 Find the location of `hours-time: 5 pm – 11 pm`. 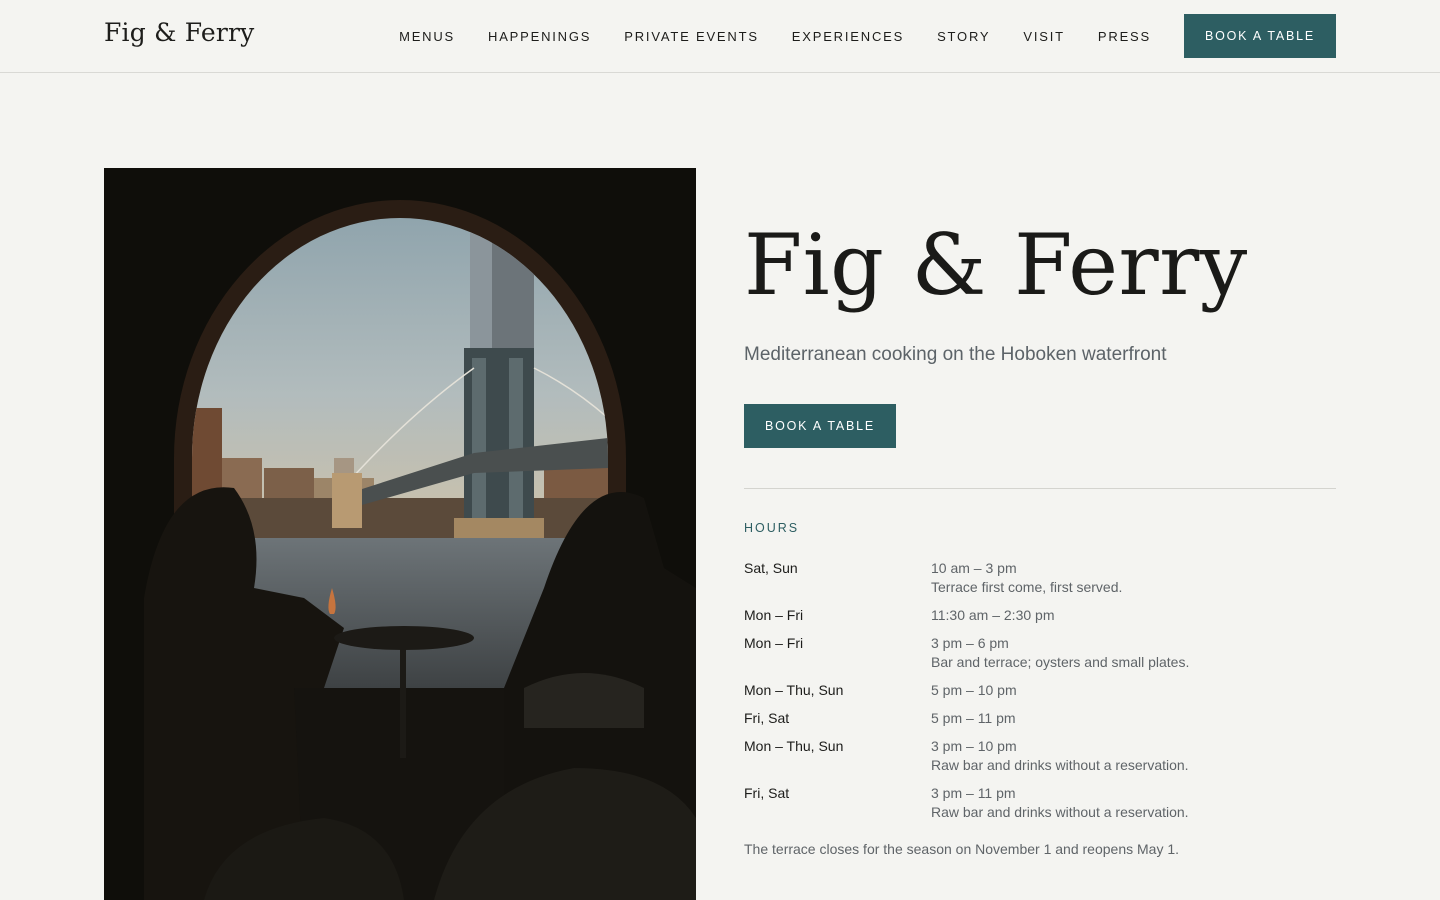

hours-time: 5 pm – 11 pm is located at coordinates (973, 718).